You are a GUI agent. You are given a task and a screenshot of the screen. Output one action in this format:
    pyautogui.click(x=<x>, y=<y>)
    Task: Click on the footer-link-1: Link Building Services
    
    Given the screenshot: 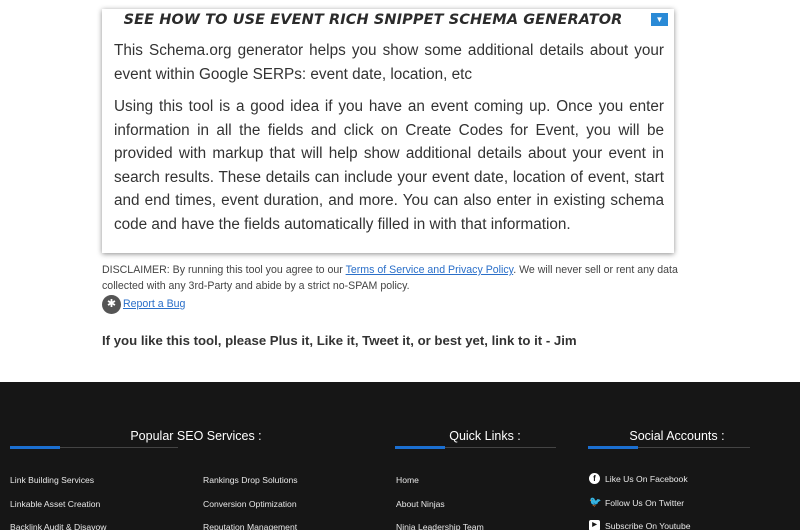 What is the action you would take?
    pyautogui.click(x=52, y=480)
    